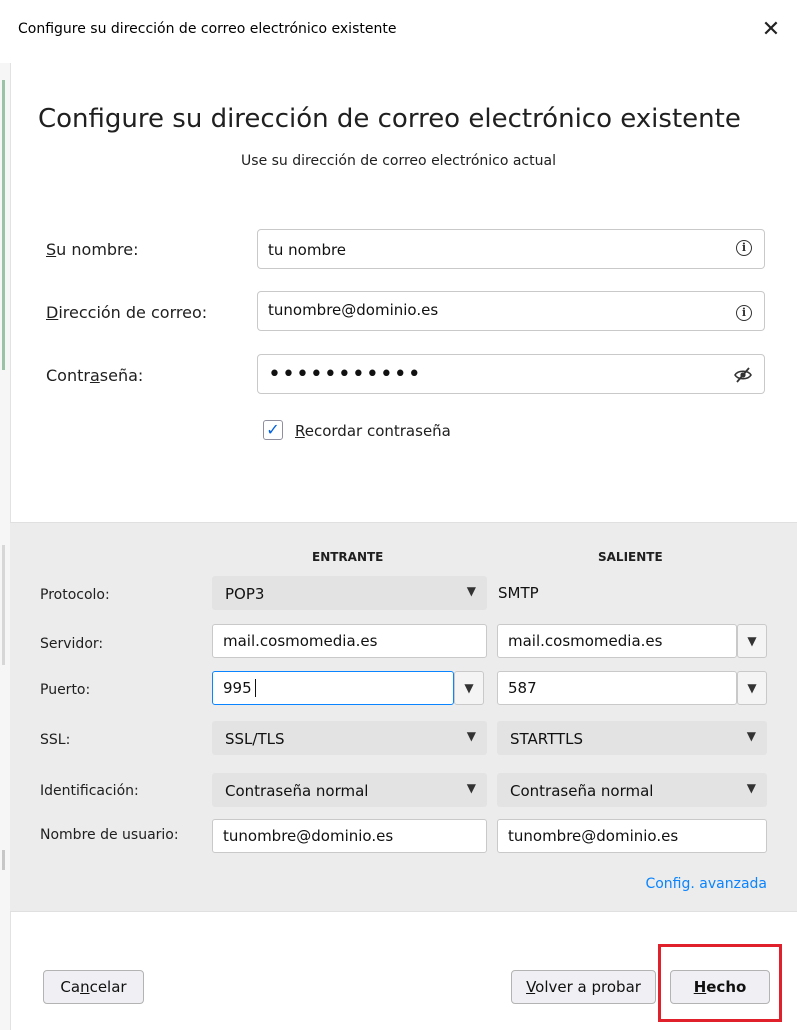 This screenshot has width=797, height=1030. I want to click on advanced-config-link: Config. avanzada, so click(706, 884).